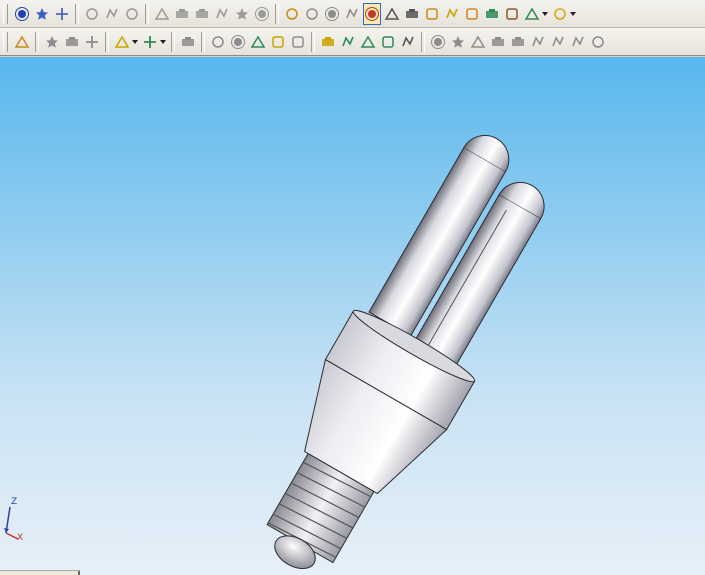  What do you see at coordinates (532, 14) in the screenshot?
I see `appearance-button` at bounding box center [532, 14].